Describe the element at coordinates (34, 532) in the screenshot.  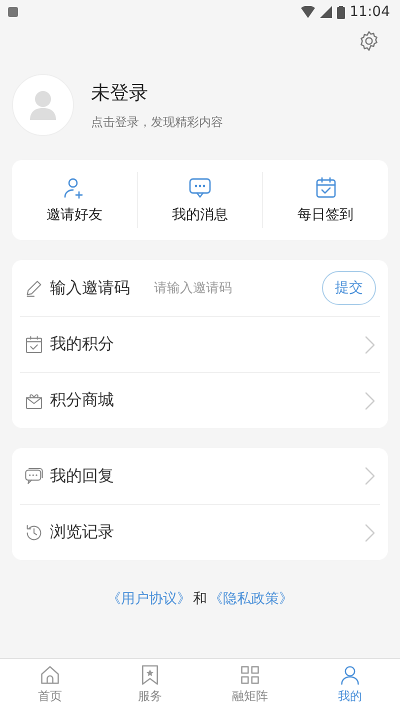
I see `history-icon` at that location.